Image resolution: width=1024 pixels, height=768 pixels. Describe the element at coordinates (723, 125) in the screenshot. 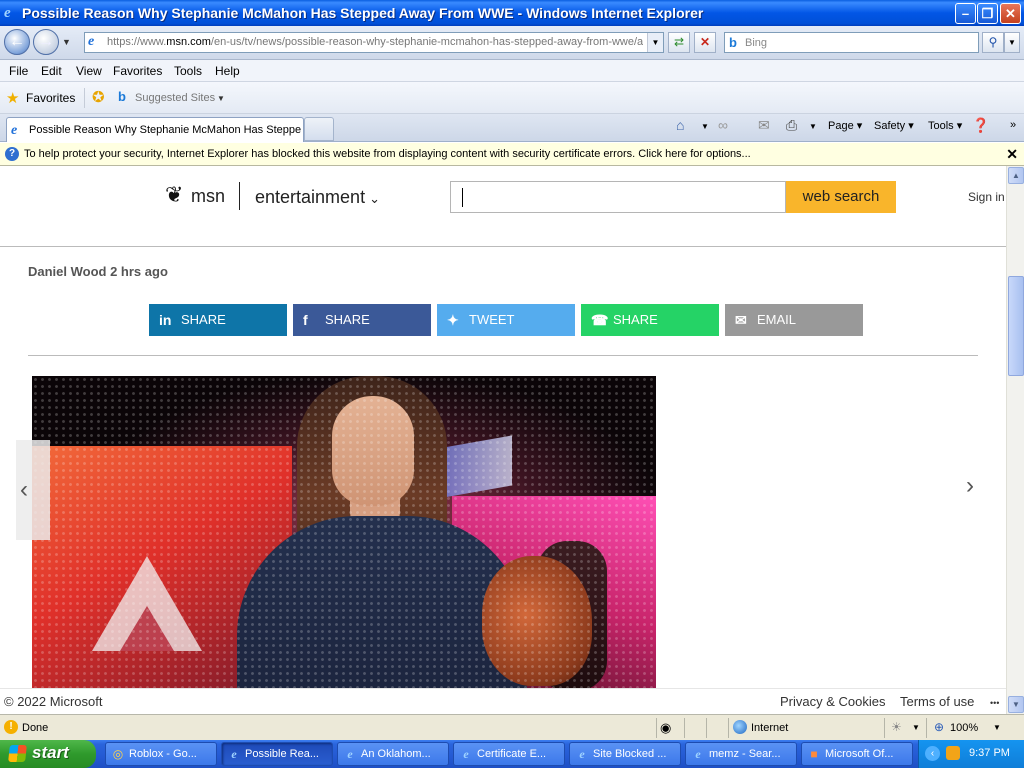

I see `feeds-icon: ∞` at that location.